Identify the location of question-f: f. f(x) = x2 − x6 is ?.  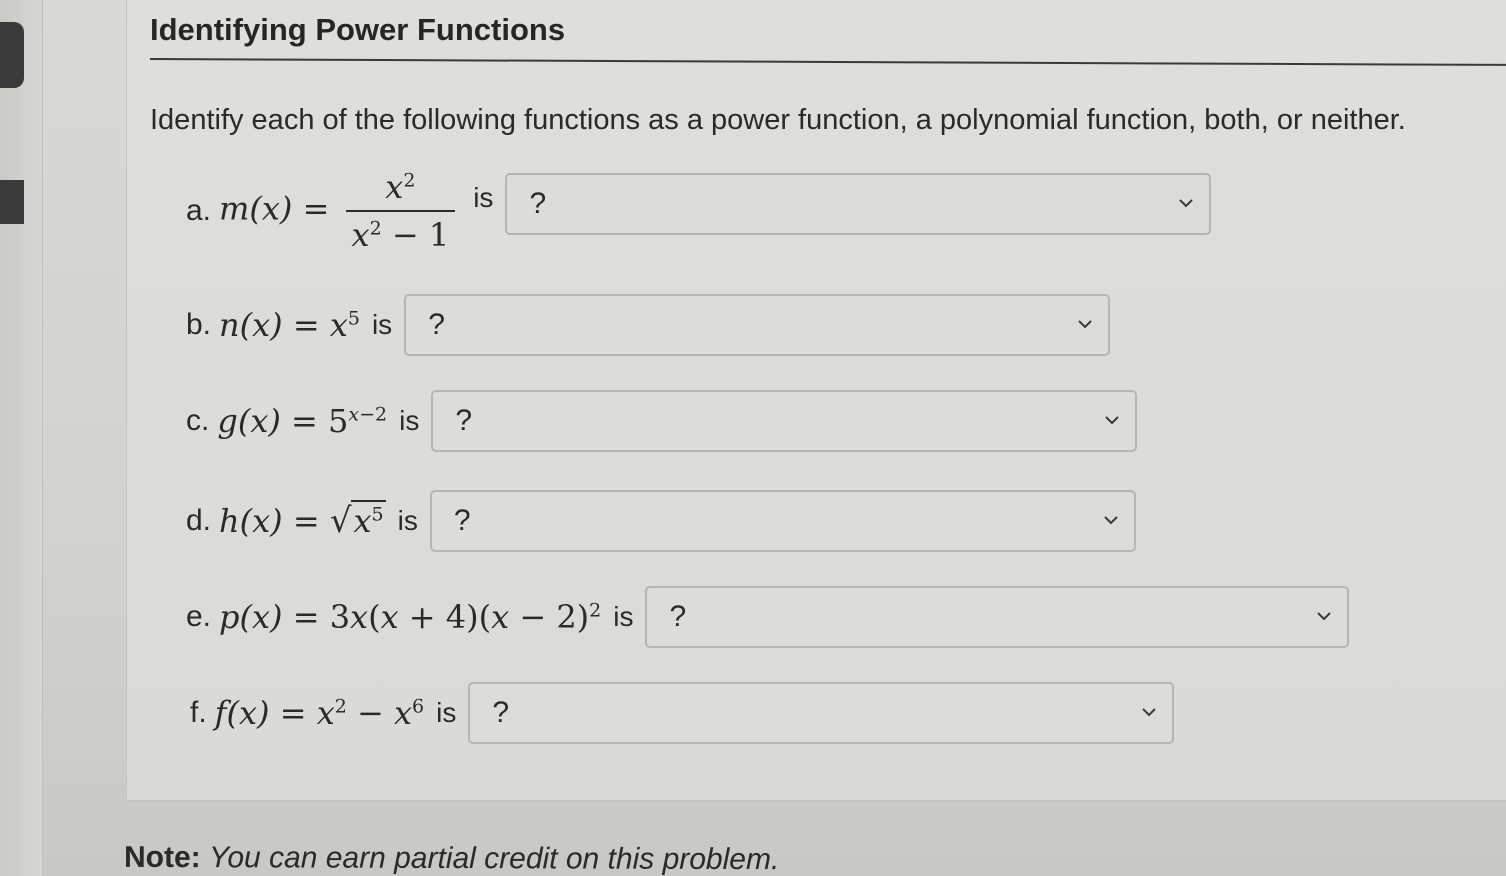
(682, 713).